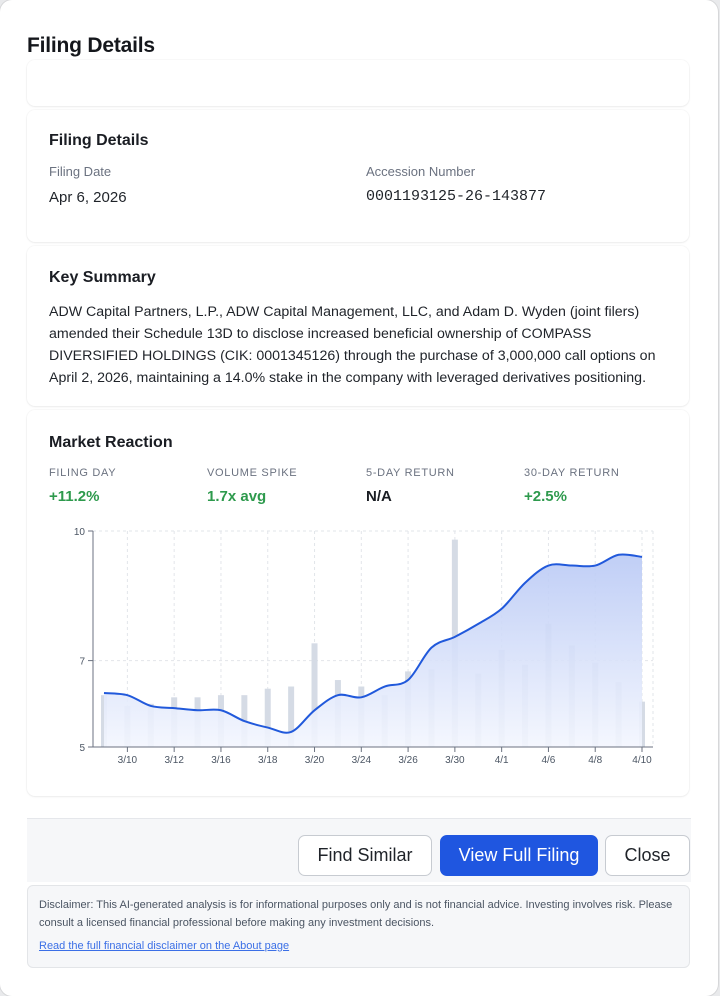 The image size is (720, 996). What do you see at coordinates (647, 855) in the screenshot?
I see `close-button: Close` at bounding box center [647, 855].